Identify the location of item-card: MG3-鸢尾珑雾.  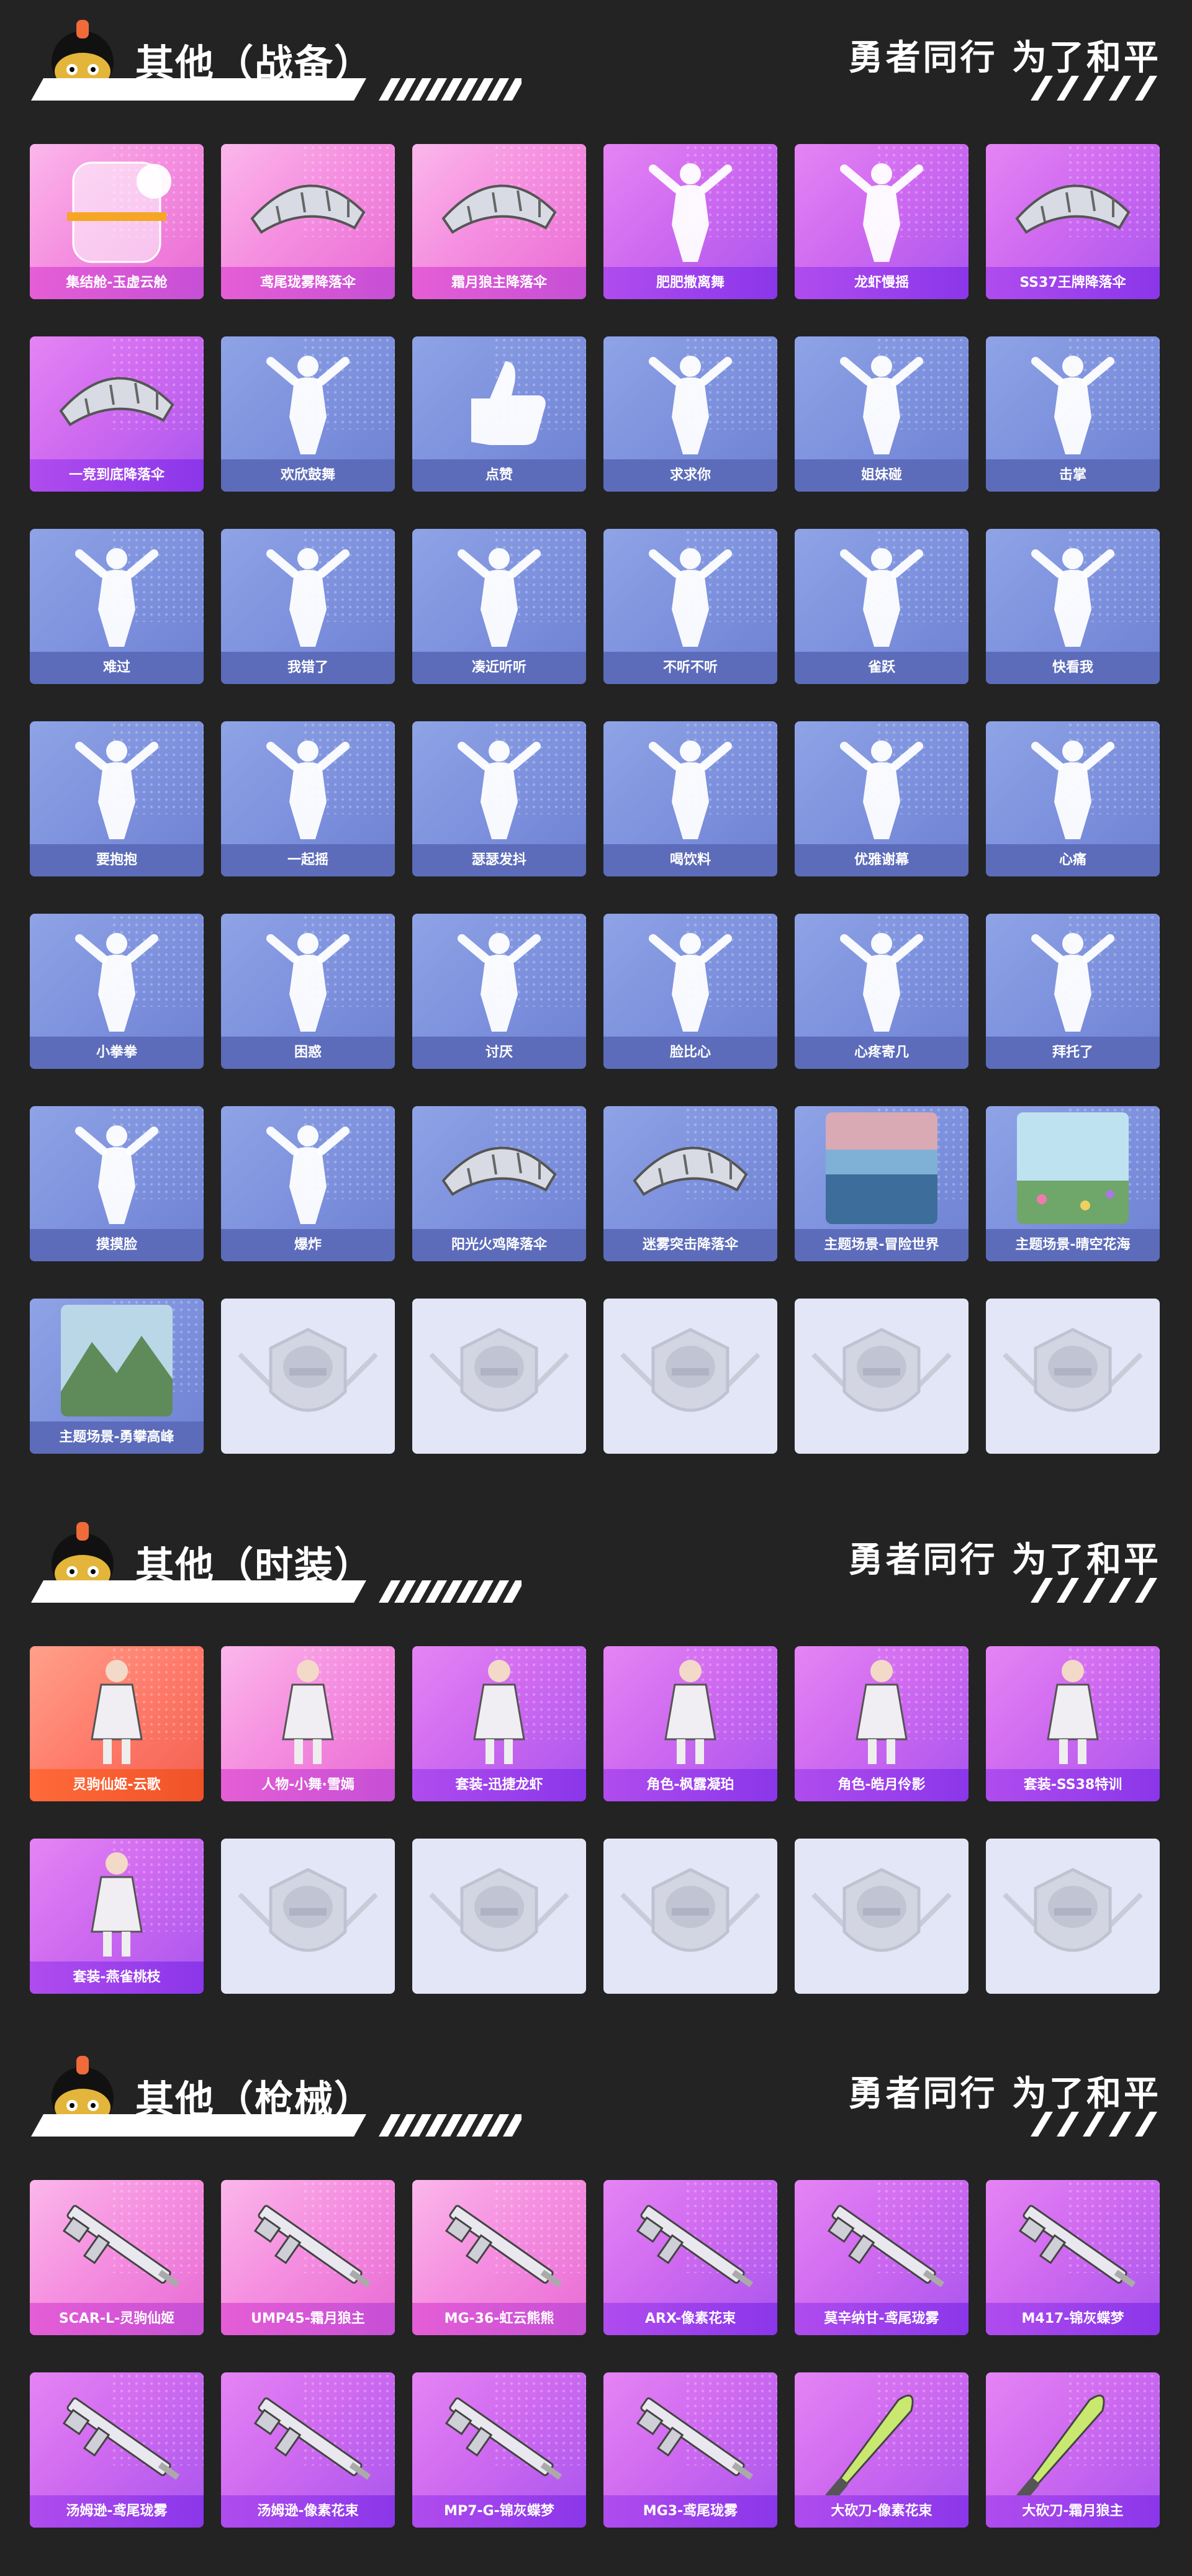
(690, 2450).